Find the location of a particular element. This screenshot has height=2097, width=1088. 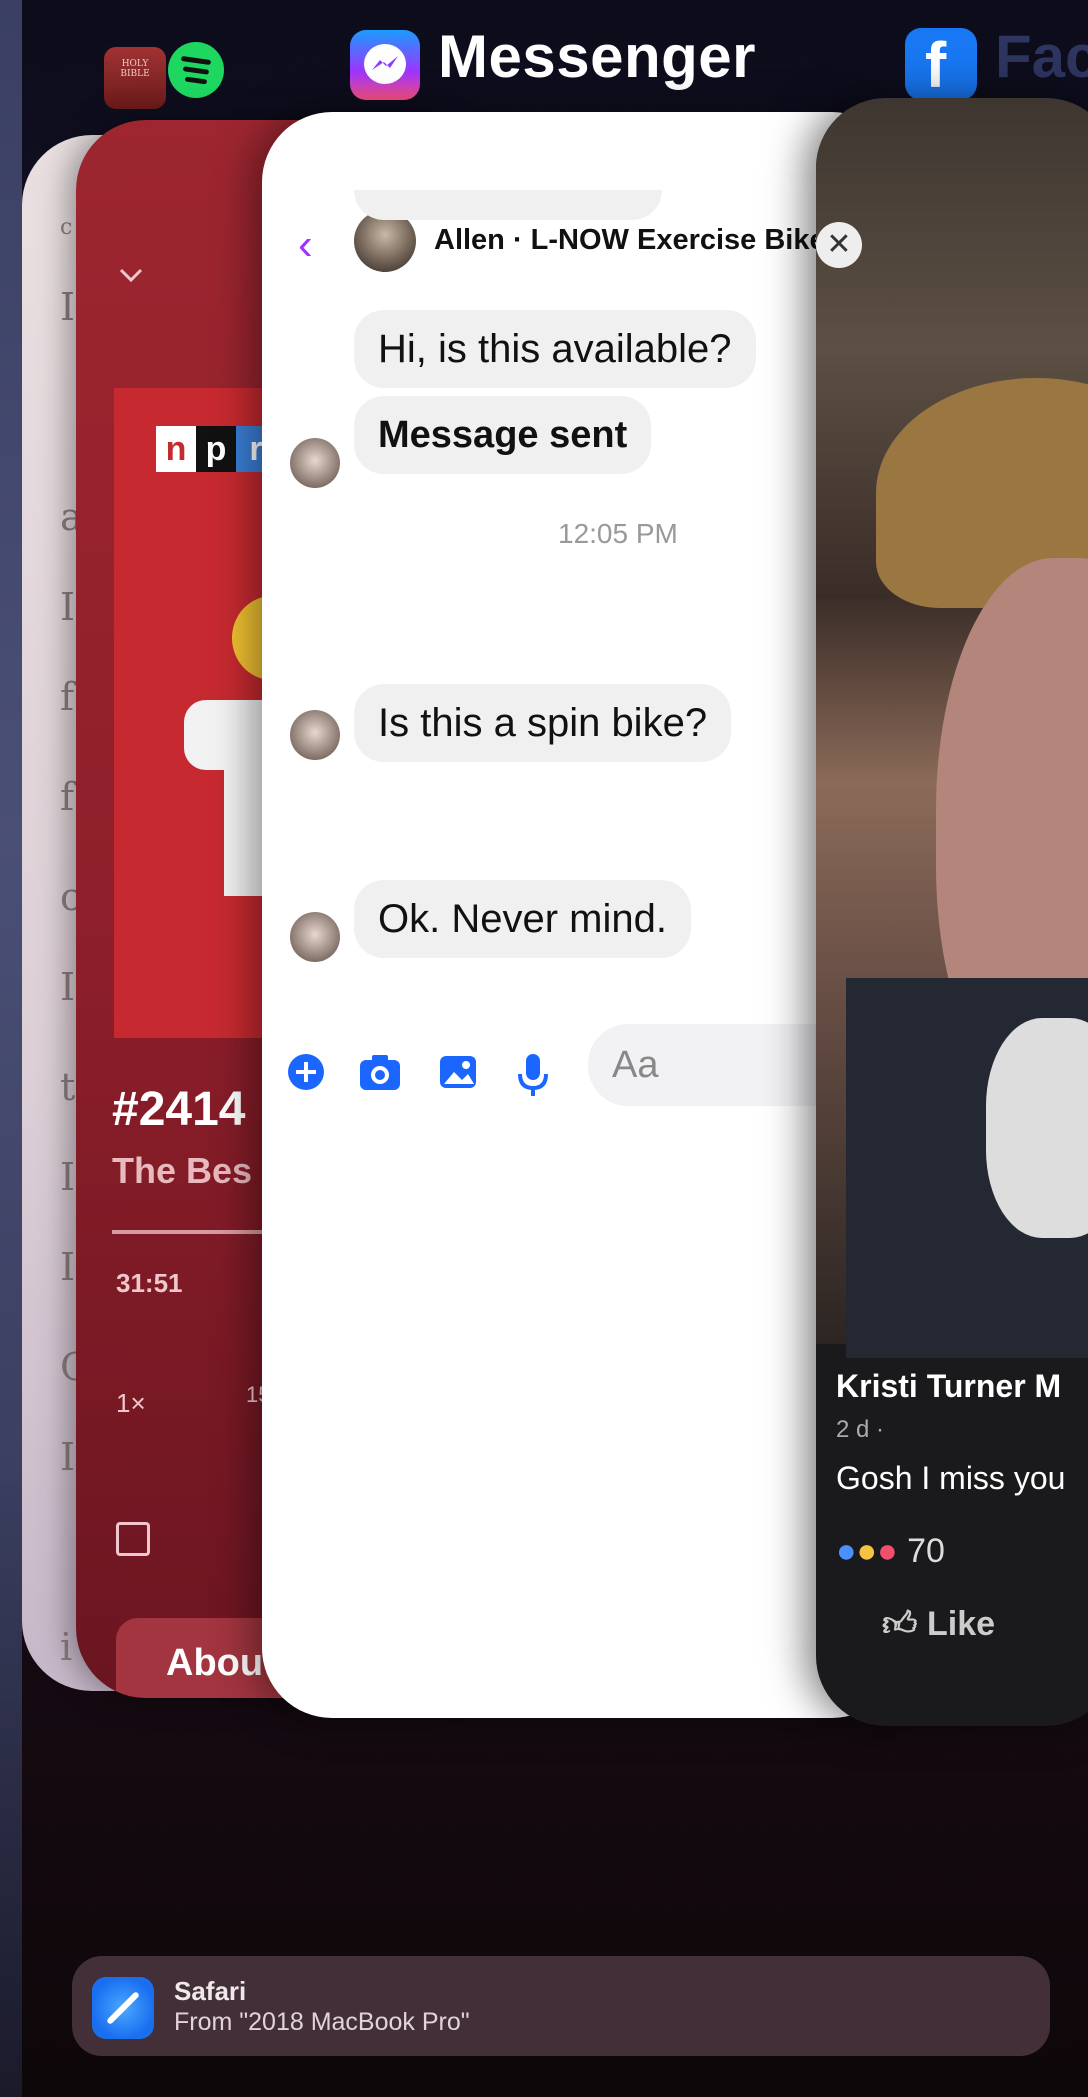

post-caption: Gosh I miss you is located at coordinates (951, 1478).